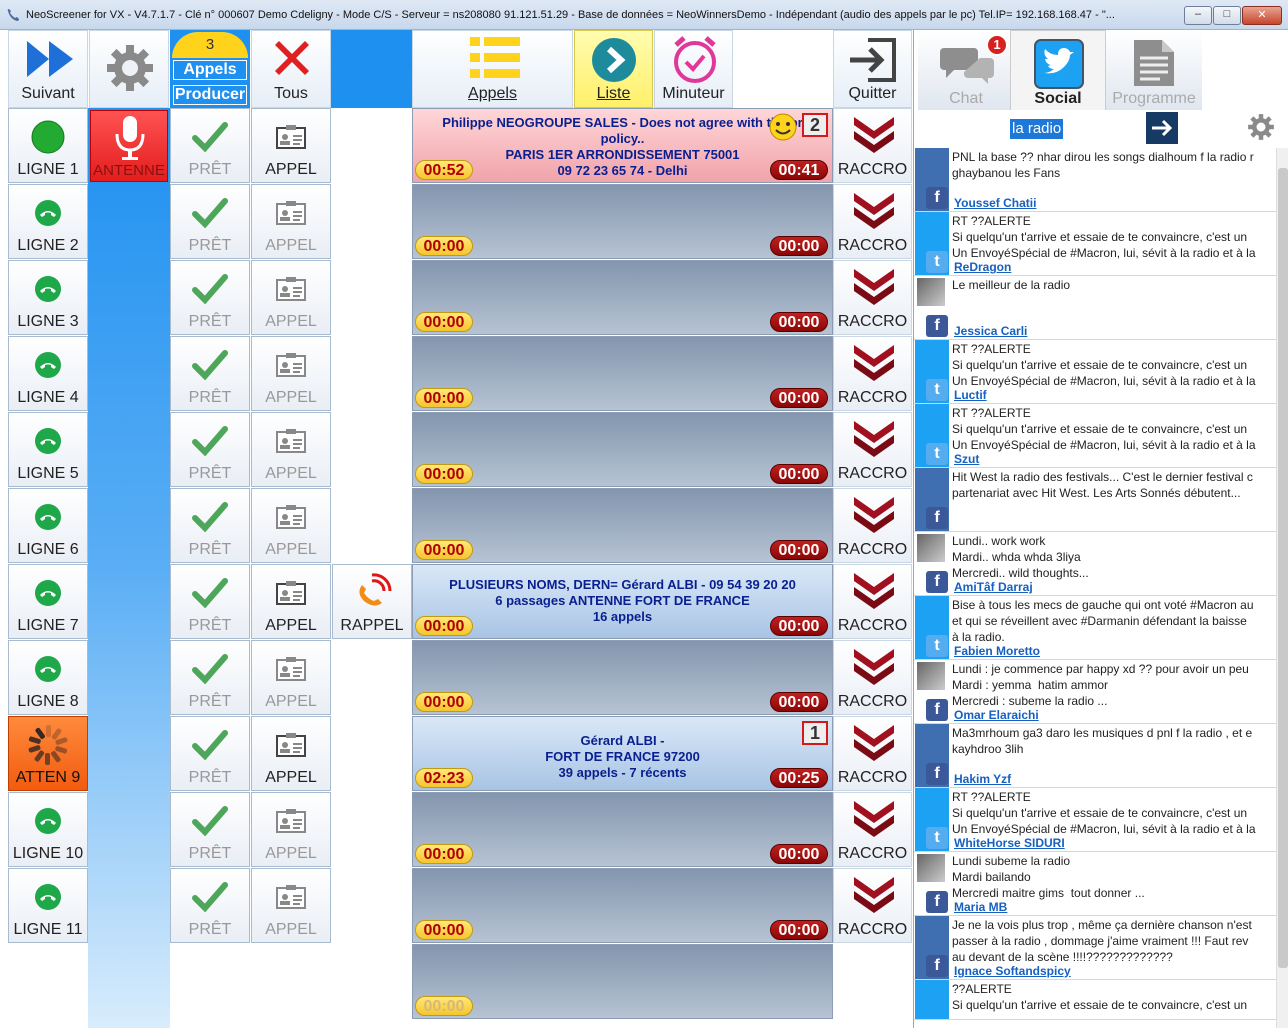 The width and height of the screenshot is (1288, 1028). Describe the element at coordinates (48, 829) in the screenshot. I see `line-button: LIGNE 10` at that location.